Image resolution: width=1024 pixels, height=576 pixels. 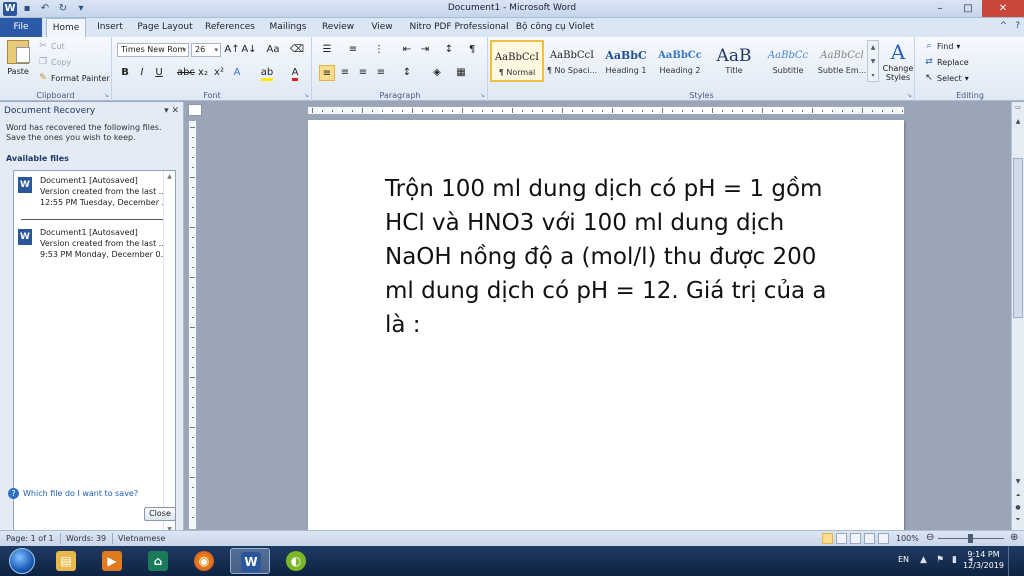 I want to click on font-name-select: Times New Rom, so click(x=153, y=50).